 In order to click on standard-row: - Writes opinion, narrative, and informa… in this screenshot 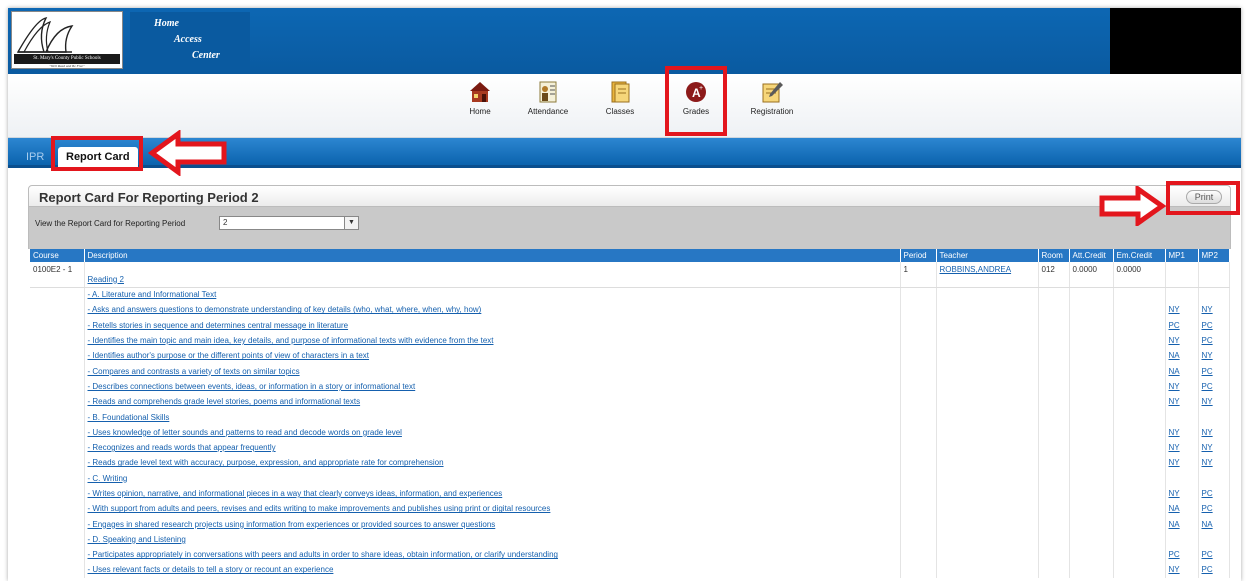, I will do `click(630, 493)`.